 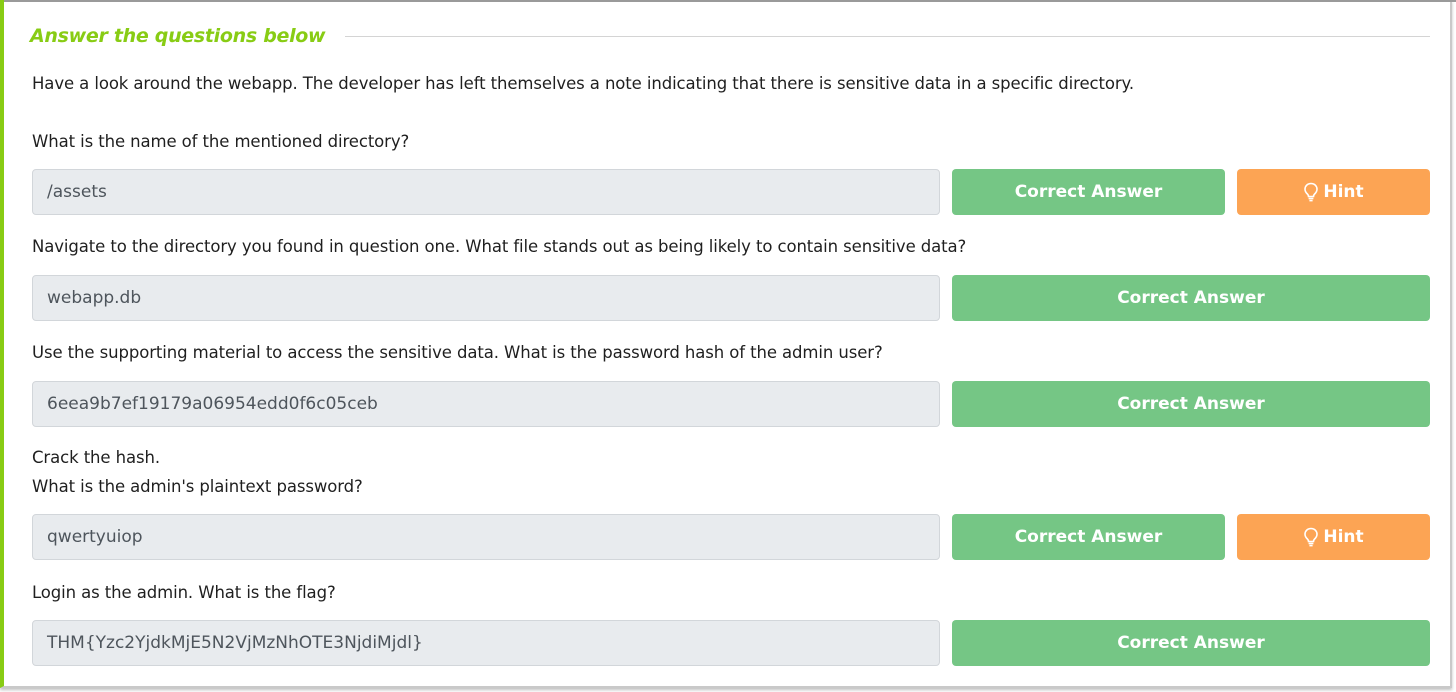 I want to click on question-4-answer-field: qwertyuiop, so click(x=486, y=537).